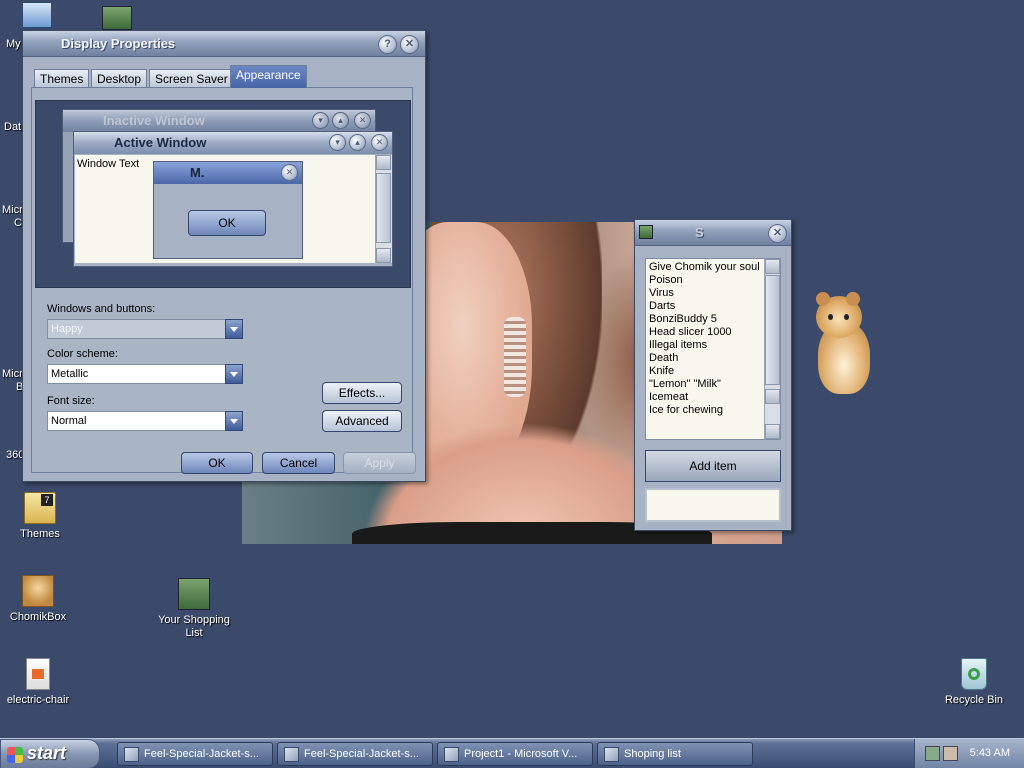 The height and width of the screenshot is (768, 1024). I want to click on list-item: Knife, so click(713, 371).